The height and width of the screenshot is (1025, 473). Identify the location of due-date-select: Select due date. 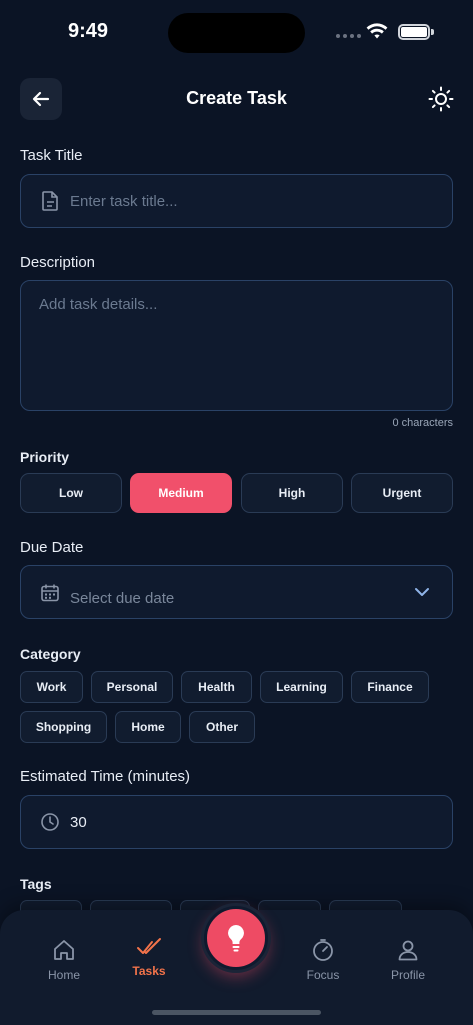
(236, 592).